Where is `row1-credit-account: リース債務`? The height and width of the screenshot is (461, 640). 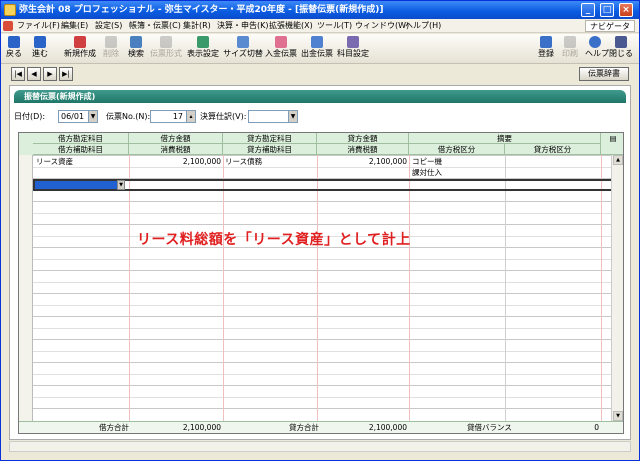 row1-credit-account: リース債務 is located at coordinates (243, 161).